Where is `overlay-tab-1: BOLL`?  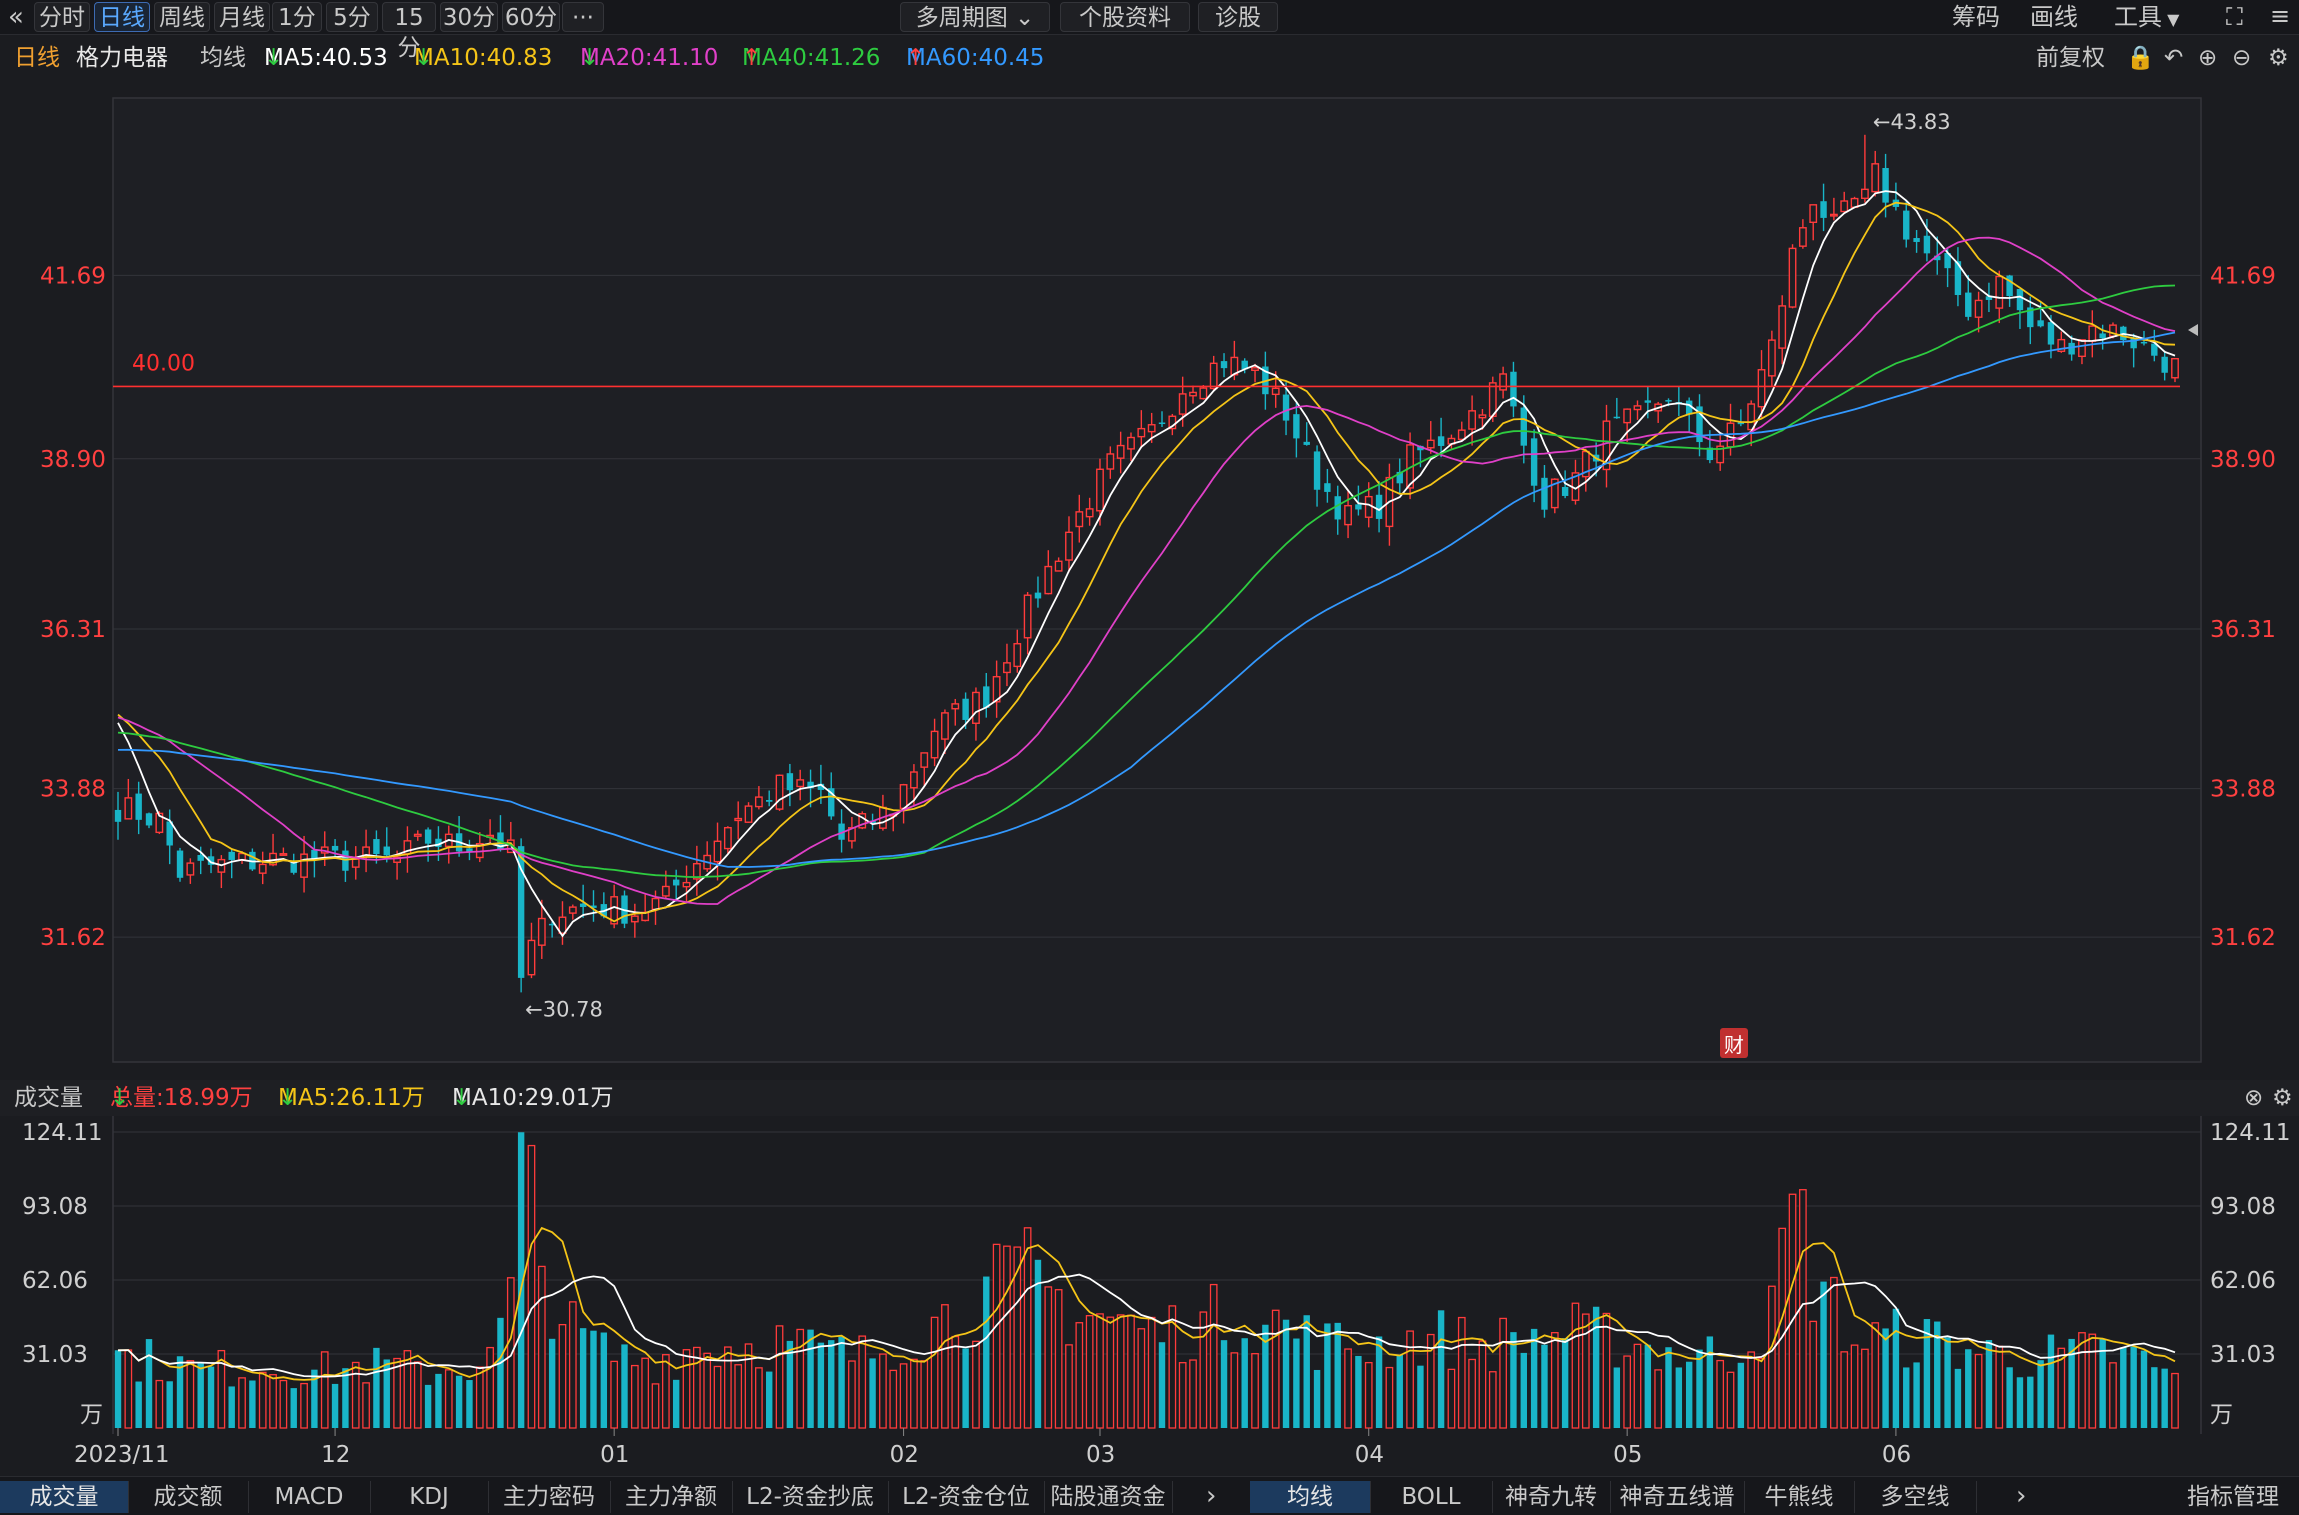
overlay-tab-1: BOLL is located at coordinates (1431, 1497).